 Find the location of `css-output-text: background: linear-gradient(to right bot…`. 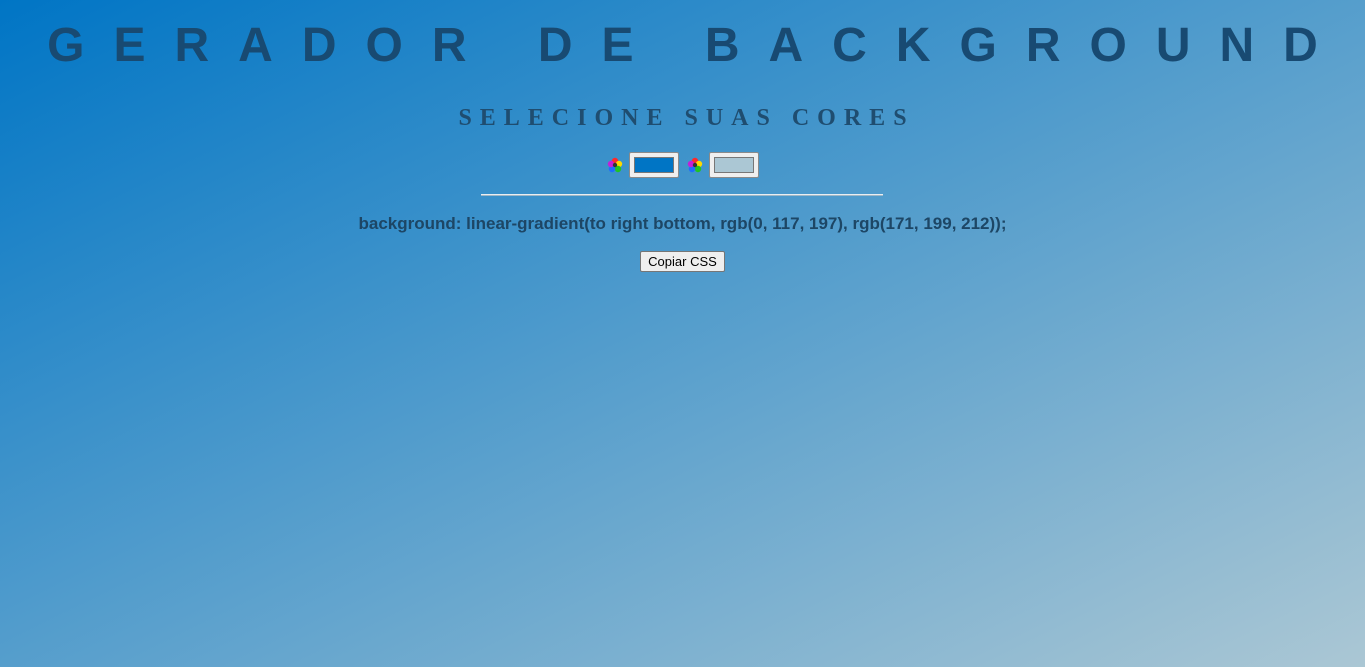

css-output-text: background: linear-gradient(to right bot… is located at coordinates (682, 223).